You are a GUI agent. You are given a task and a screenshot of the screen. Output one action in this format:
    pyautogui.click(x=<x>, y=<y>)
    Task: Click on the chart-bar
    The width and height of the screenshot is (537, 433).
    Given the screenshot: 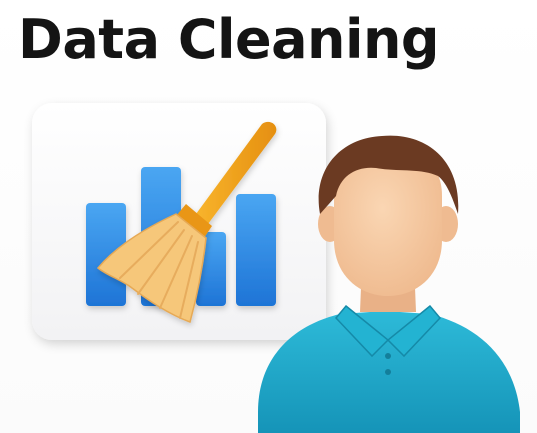 What is the action you would take?
    pyautogui.click(x=256, y=250)
    